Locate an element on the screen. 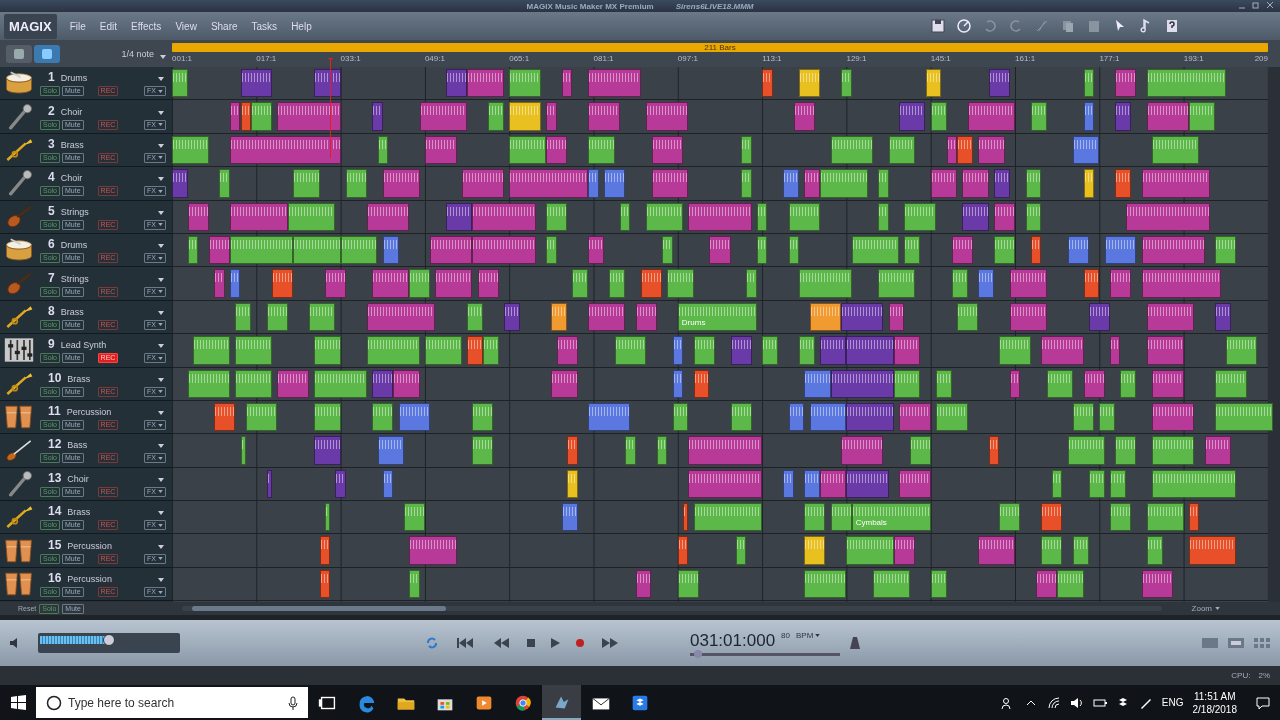 Image resolution: width=1280 pixels, height=720 pixels. track-number: 5 is located at coordinates (51, 210).